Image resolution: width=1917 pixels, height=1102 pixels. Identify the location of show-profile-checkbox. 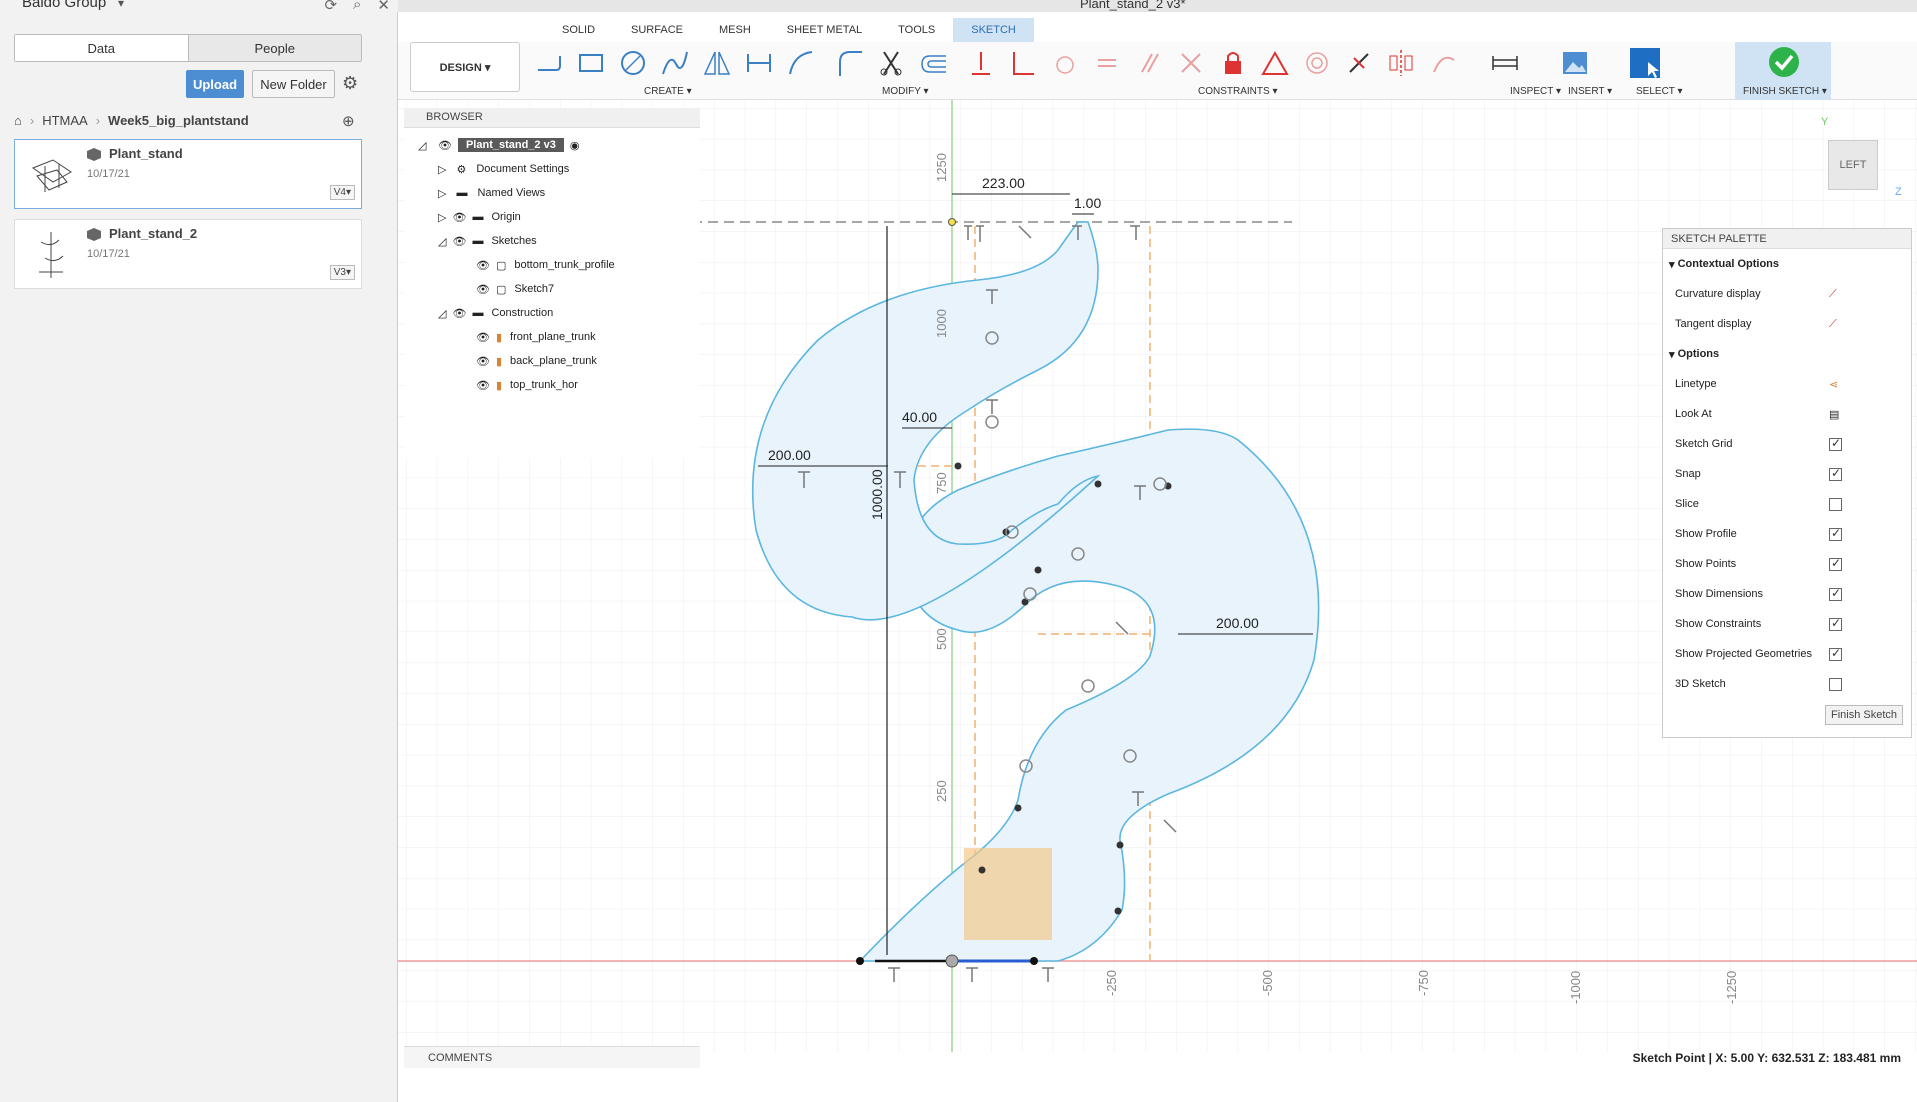
(1835, 533).